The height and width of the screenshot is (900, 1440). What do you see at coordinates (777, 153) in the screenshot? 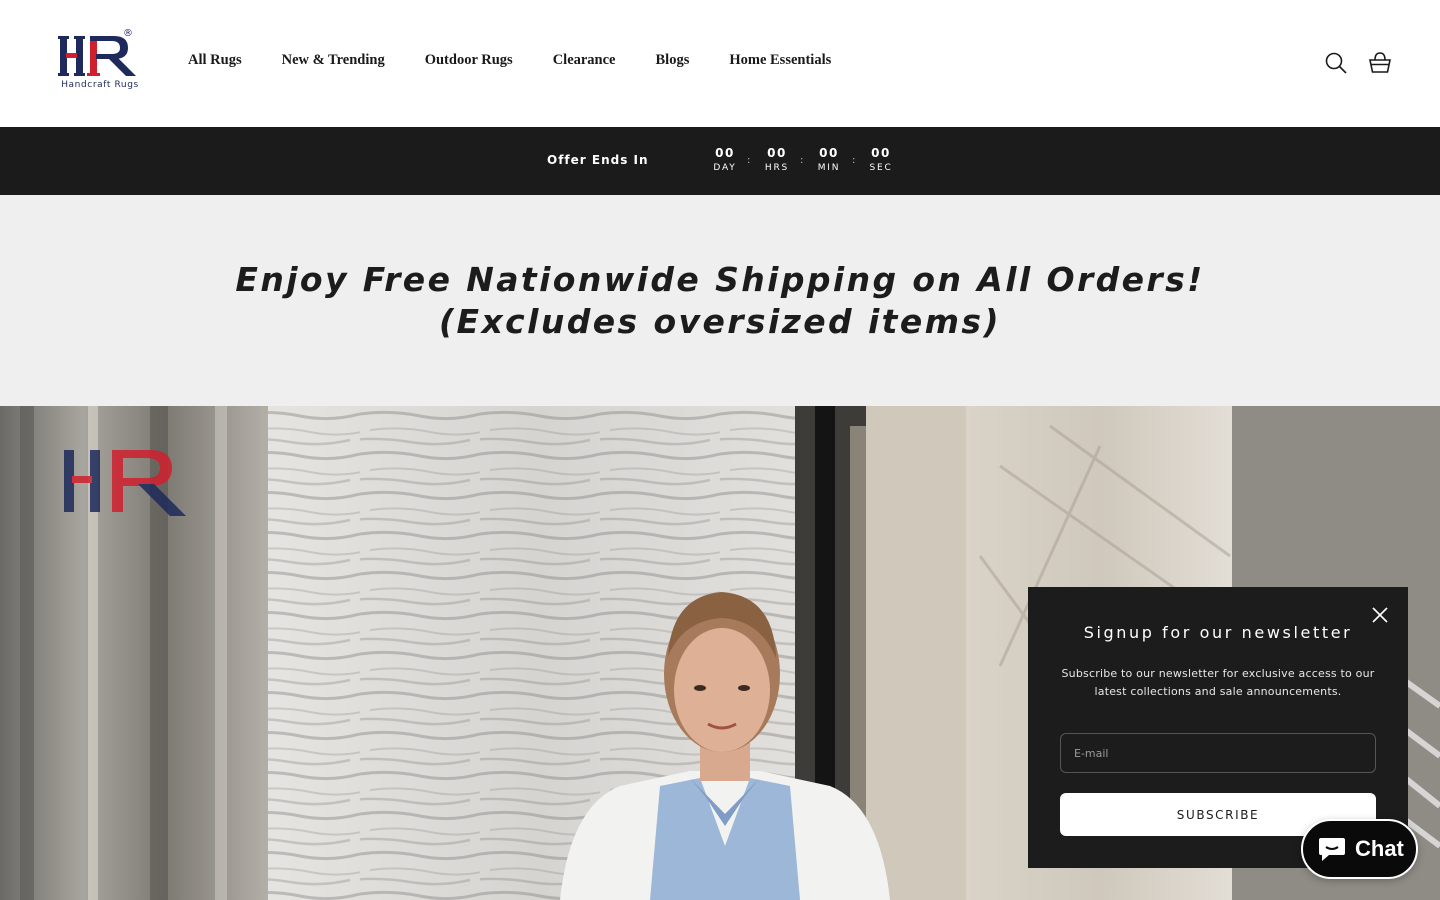
I see `countdown-hours-value: 00` at bounding box center [777, 153].